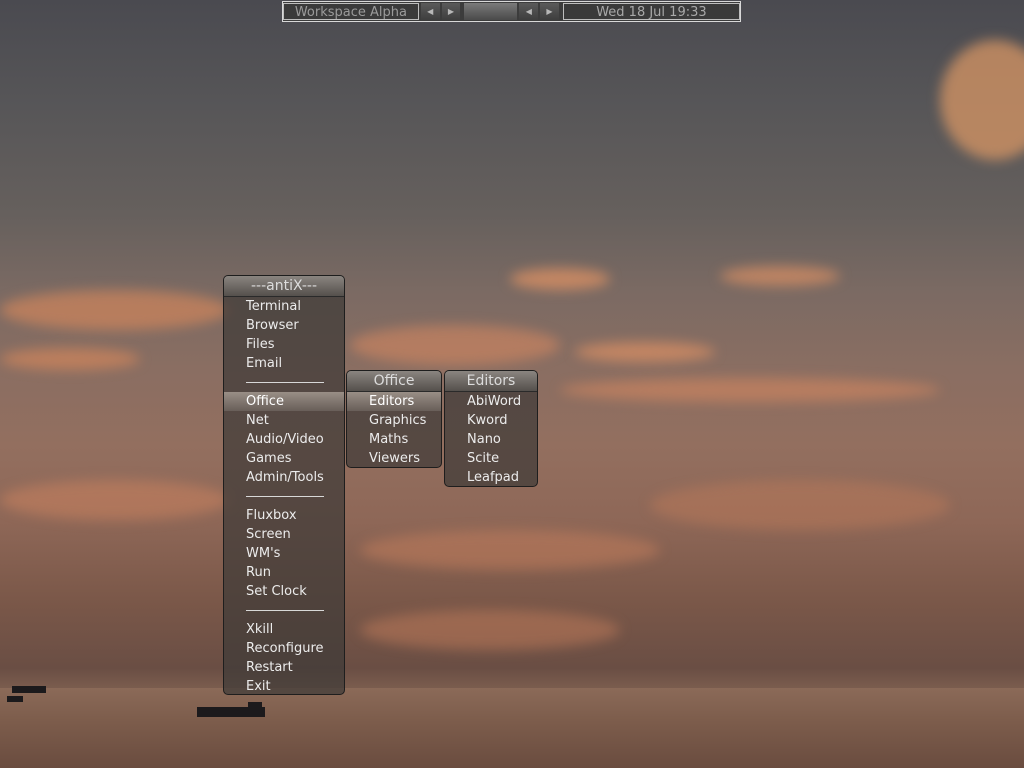  I want to click on office-menu-item-maths: Maths, so click(394, 439).